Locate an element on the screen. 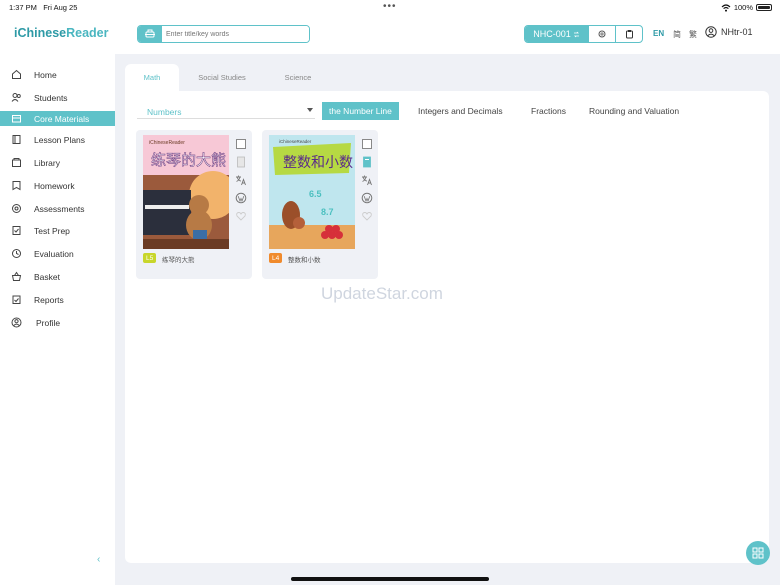 The image size is (780, 585). sidebar-item-profile: Profile is located at coordinates (57, 322).